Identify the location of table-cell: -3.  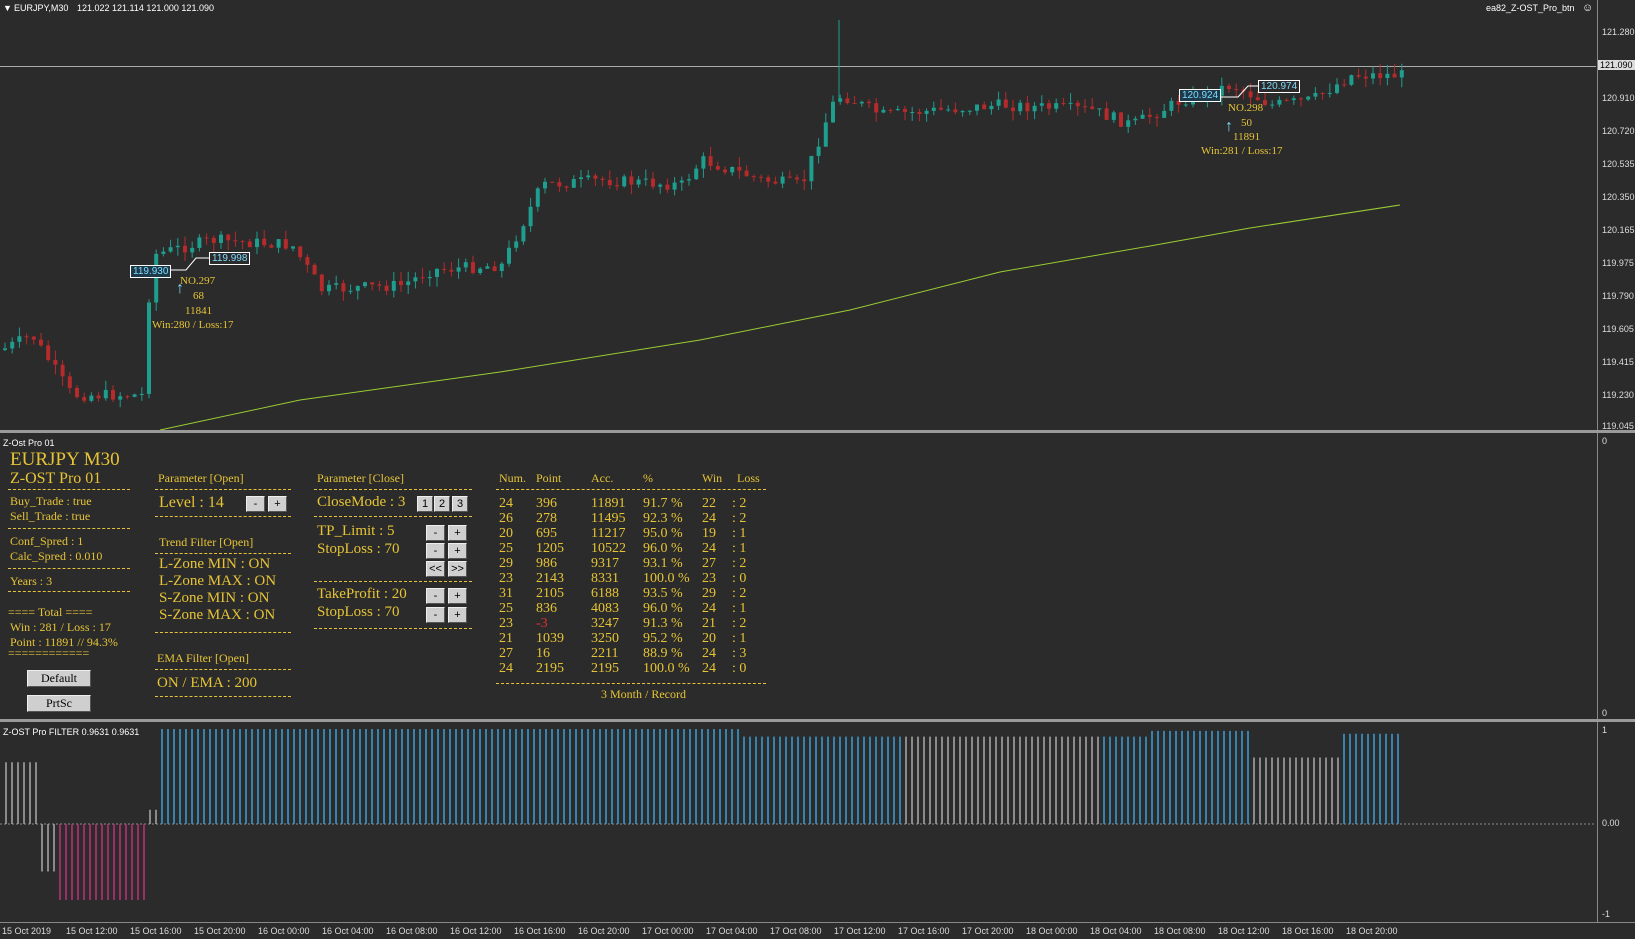
(542, 623).